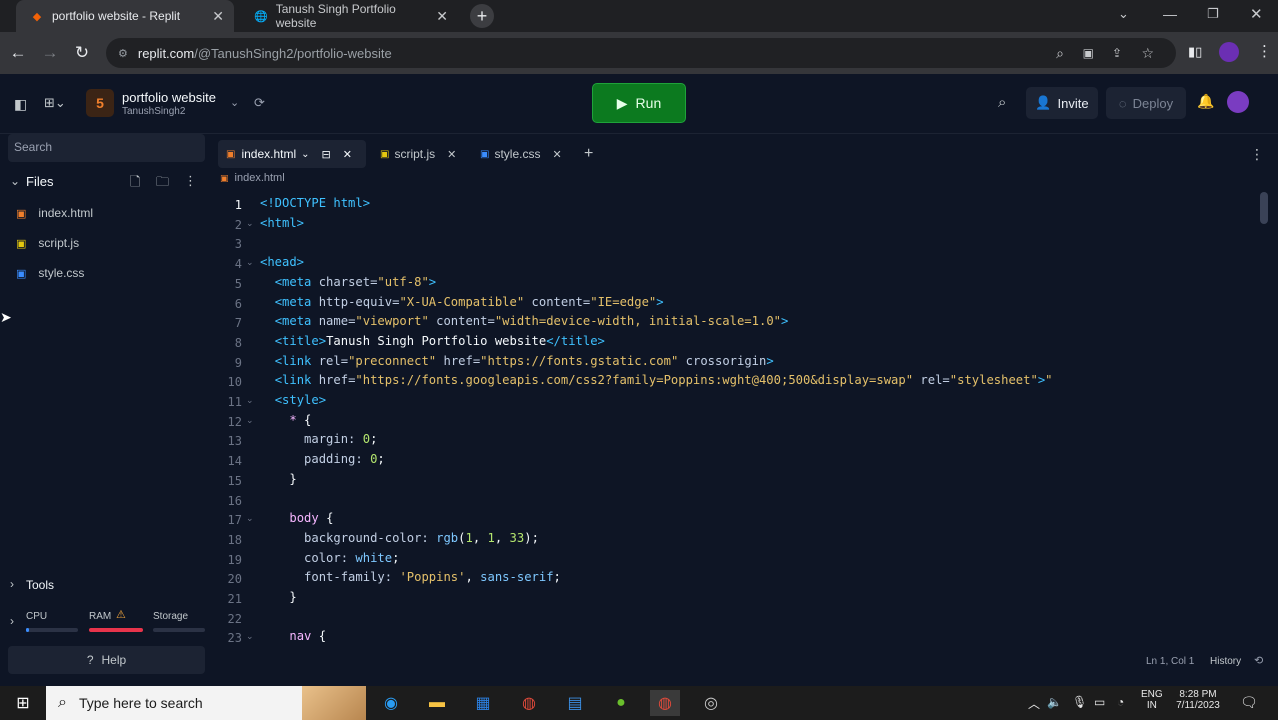  What do you see at coordinates (575, 703) in the screenshot?
I see `calculator-app-icon: ▤` at bounding box center [575, 703].